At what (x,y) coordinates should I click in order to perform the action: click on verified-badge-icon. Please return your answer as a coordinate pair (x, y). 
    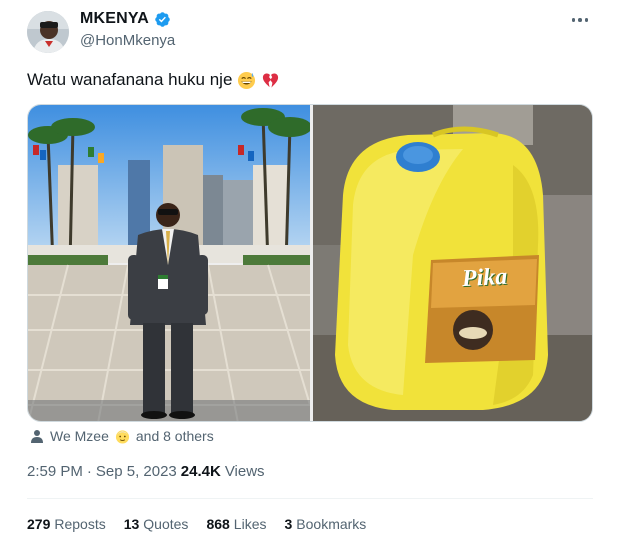
    Looking at the image, I should click on (162, 19).